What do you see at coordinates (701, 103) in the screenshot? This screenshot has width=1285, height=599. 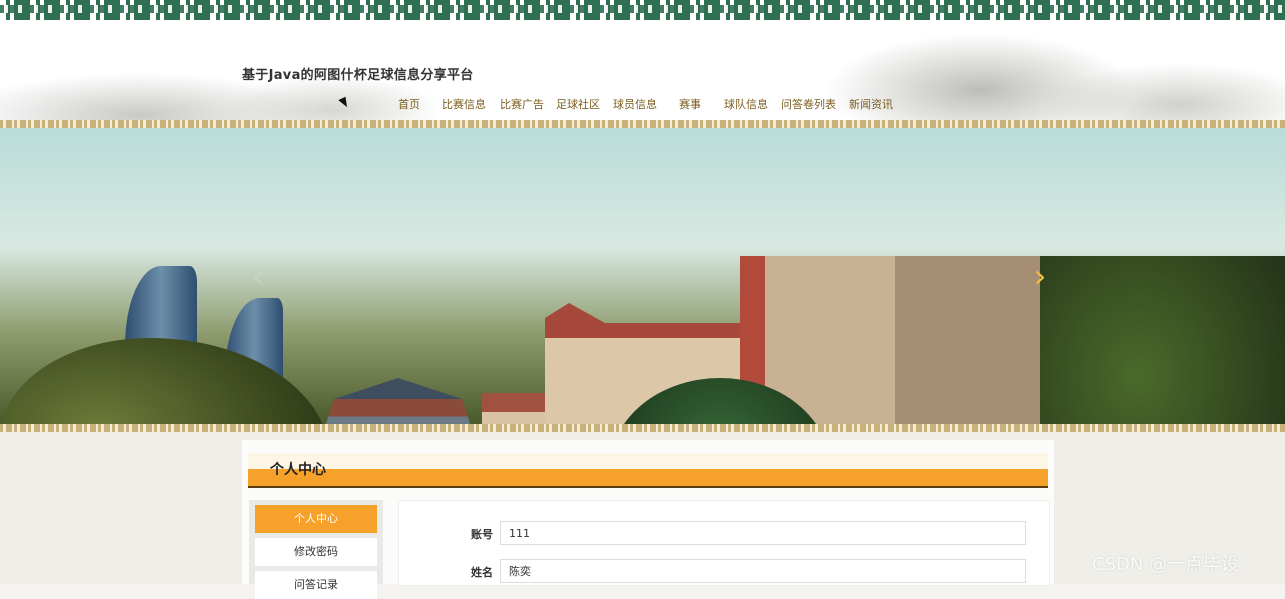 I see `nav-item-events: 赛事` at bounding box center [701, 103].